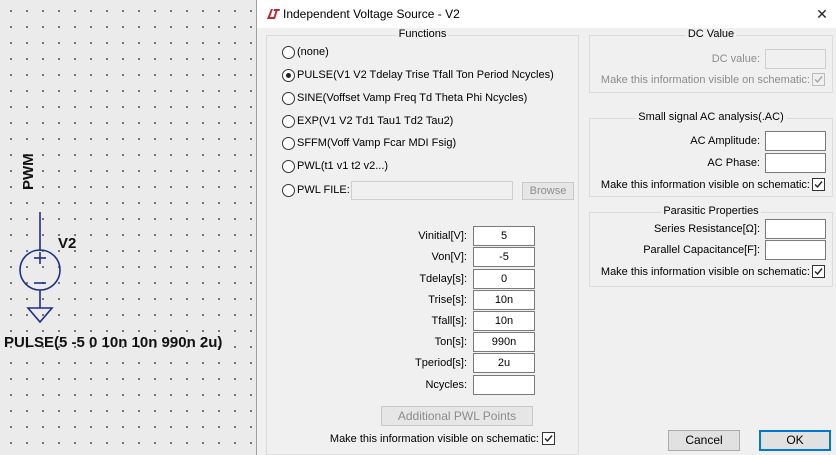 This screenshot has width=836, height=455. Describe the element at coordinates (504, 257) in the screenshot. I see `von-input: -5` at that location.